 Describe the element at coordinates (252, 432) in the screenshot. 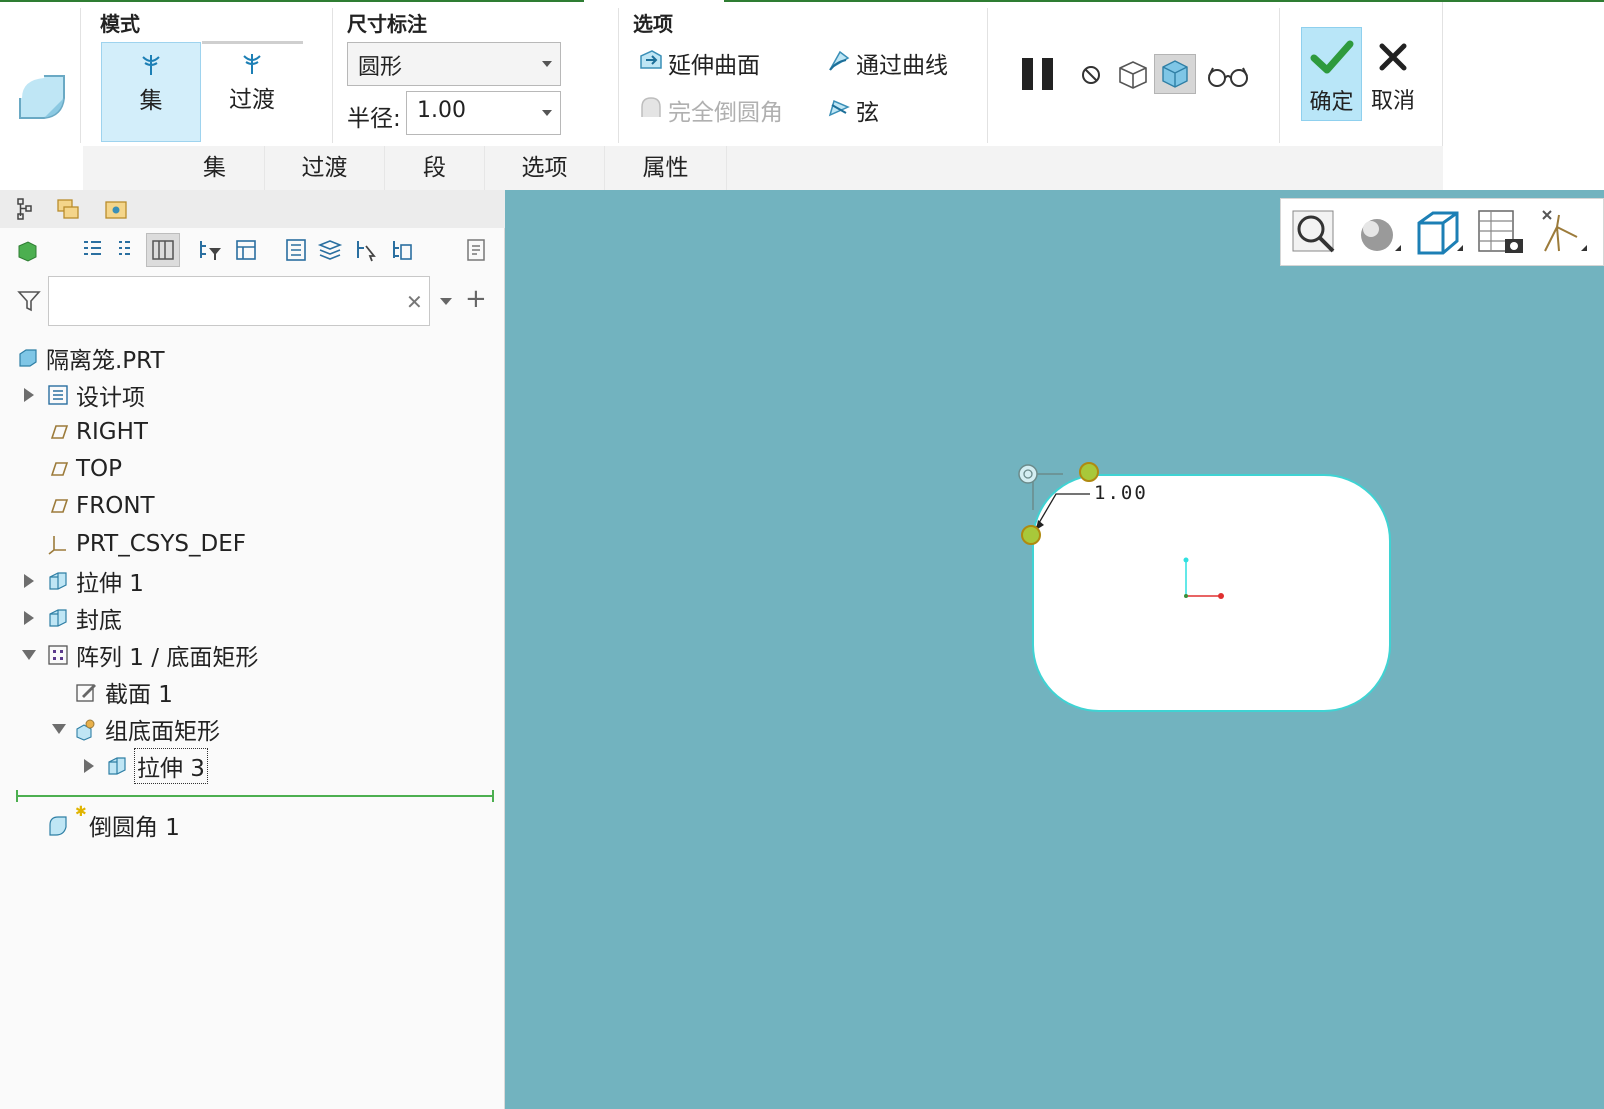

I see `tree-item-right-plane: RIGHT` at that location.